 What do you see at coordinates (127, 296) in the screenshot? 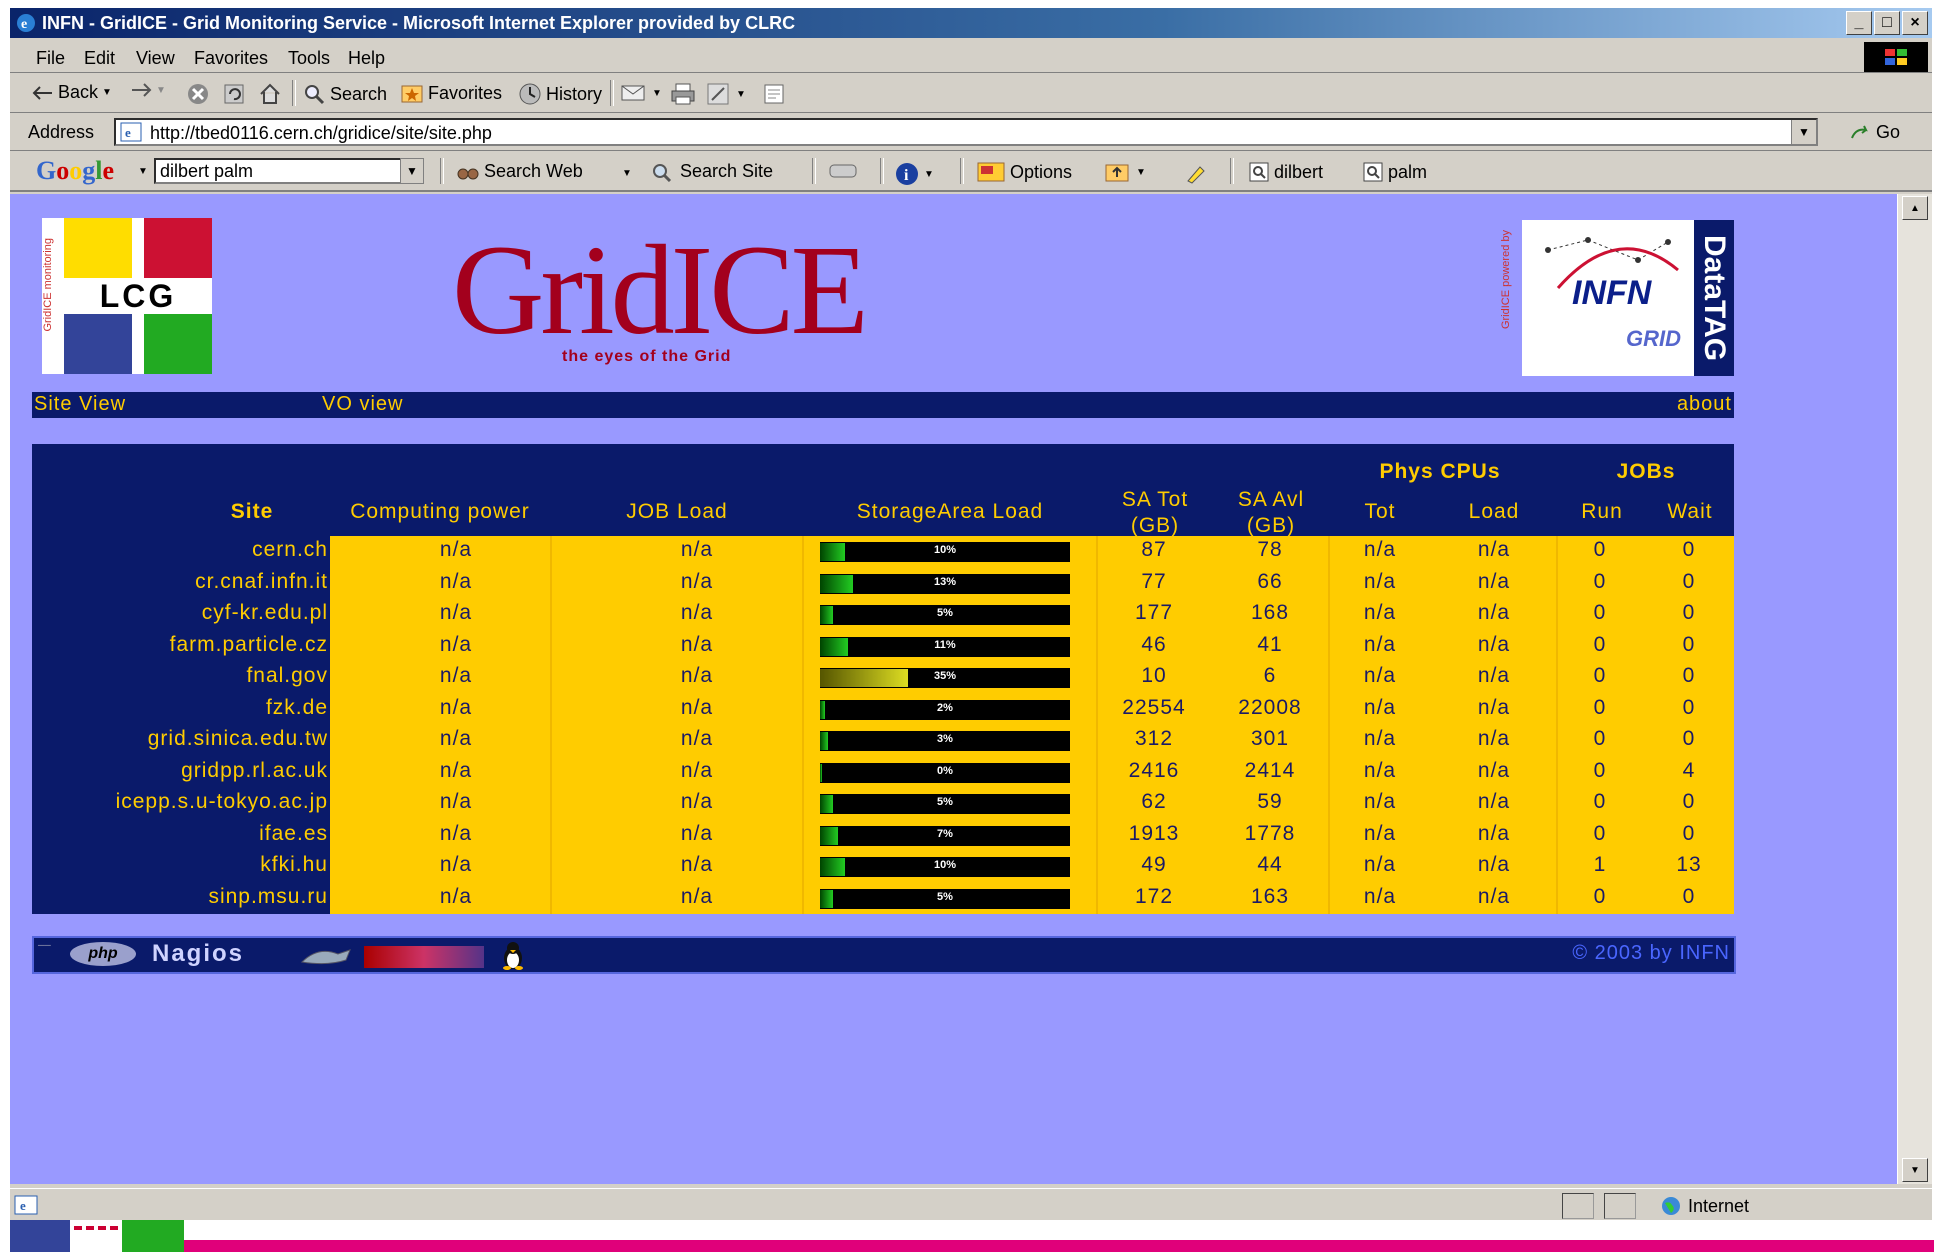
I see `lcg-logo: GridICE monitoring LCG` at bounding box center [127, 296].